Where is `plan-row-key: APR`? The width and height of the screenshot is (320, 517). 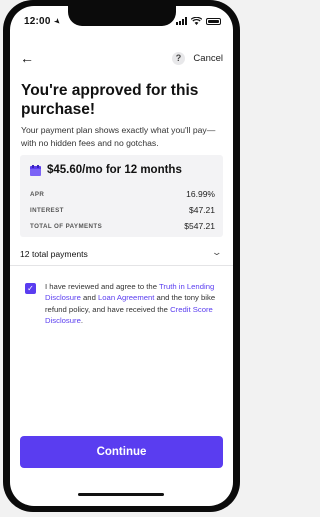
plan-row-key: APR is located at coordinates (37, 194).